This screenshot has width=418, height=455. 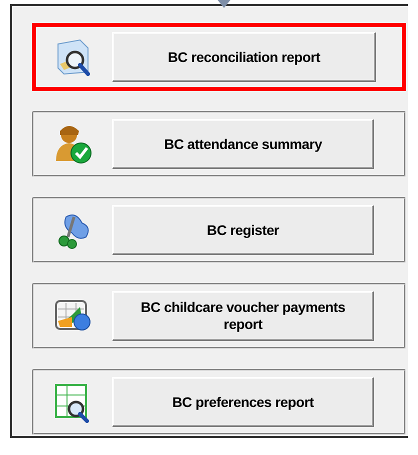 I want to click on report-button: BC register, so click(x=243, y=230).